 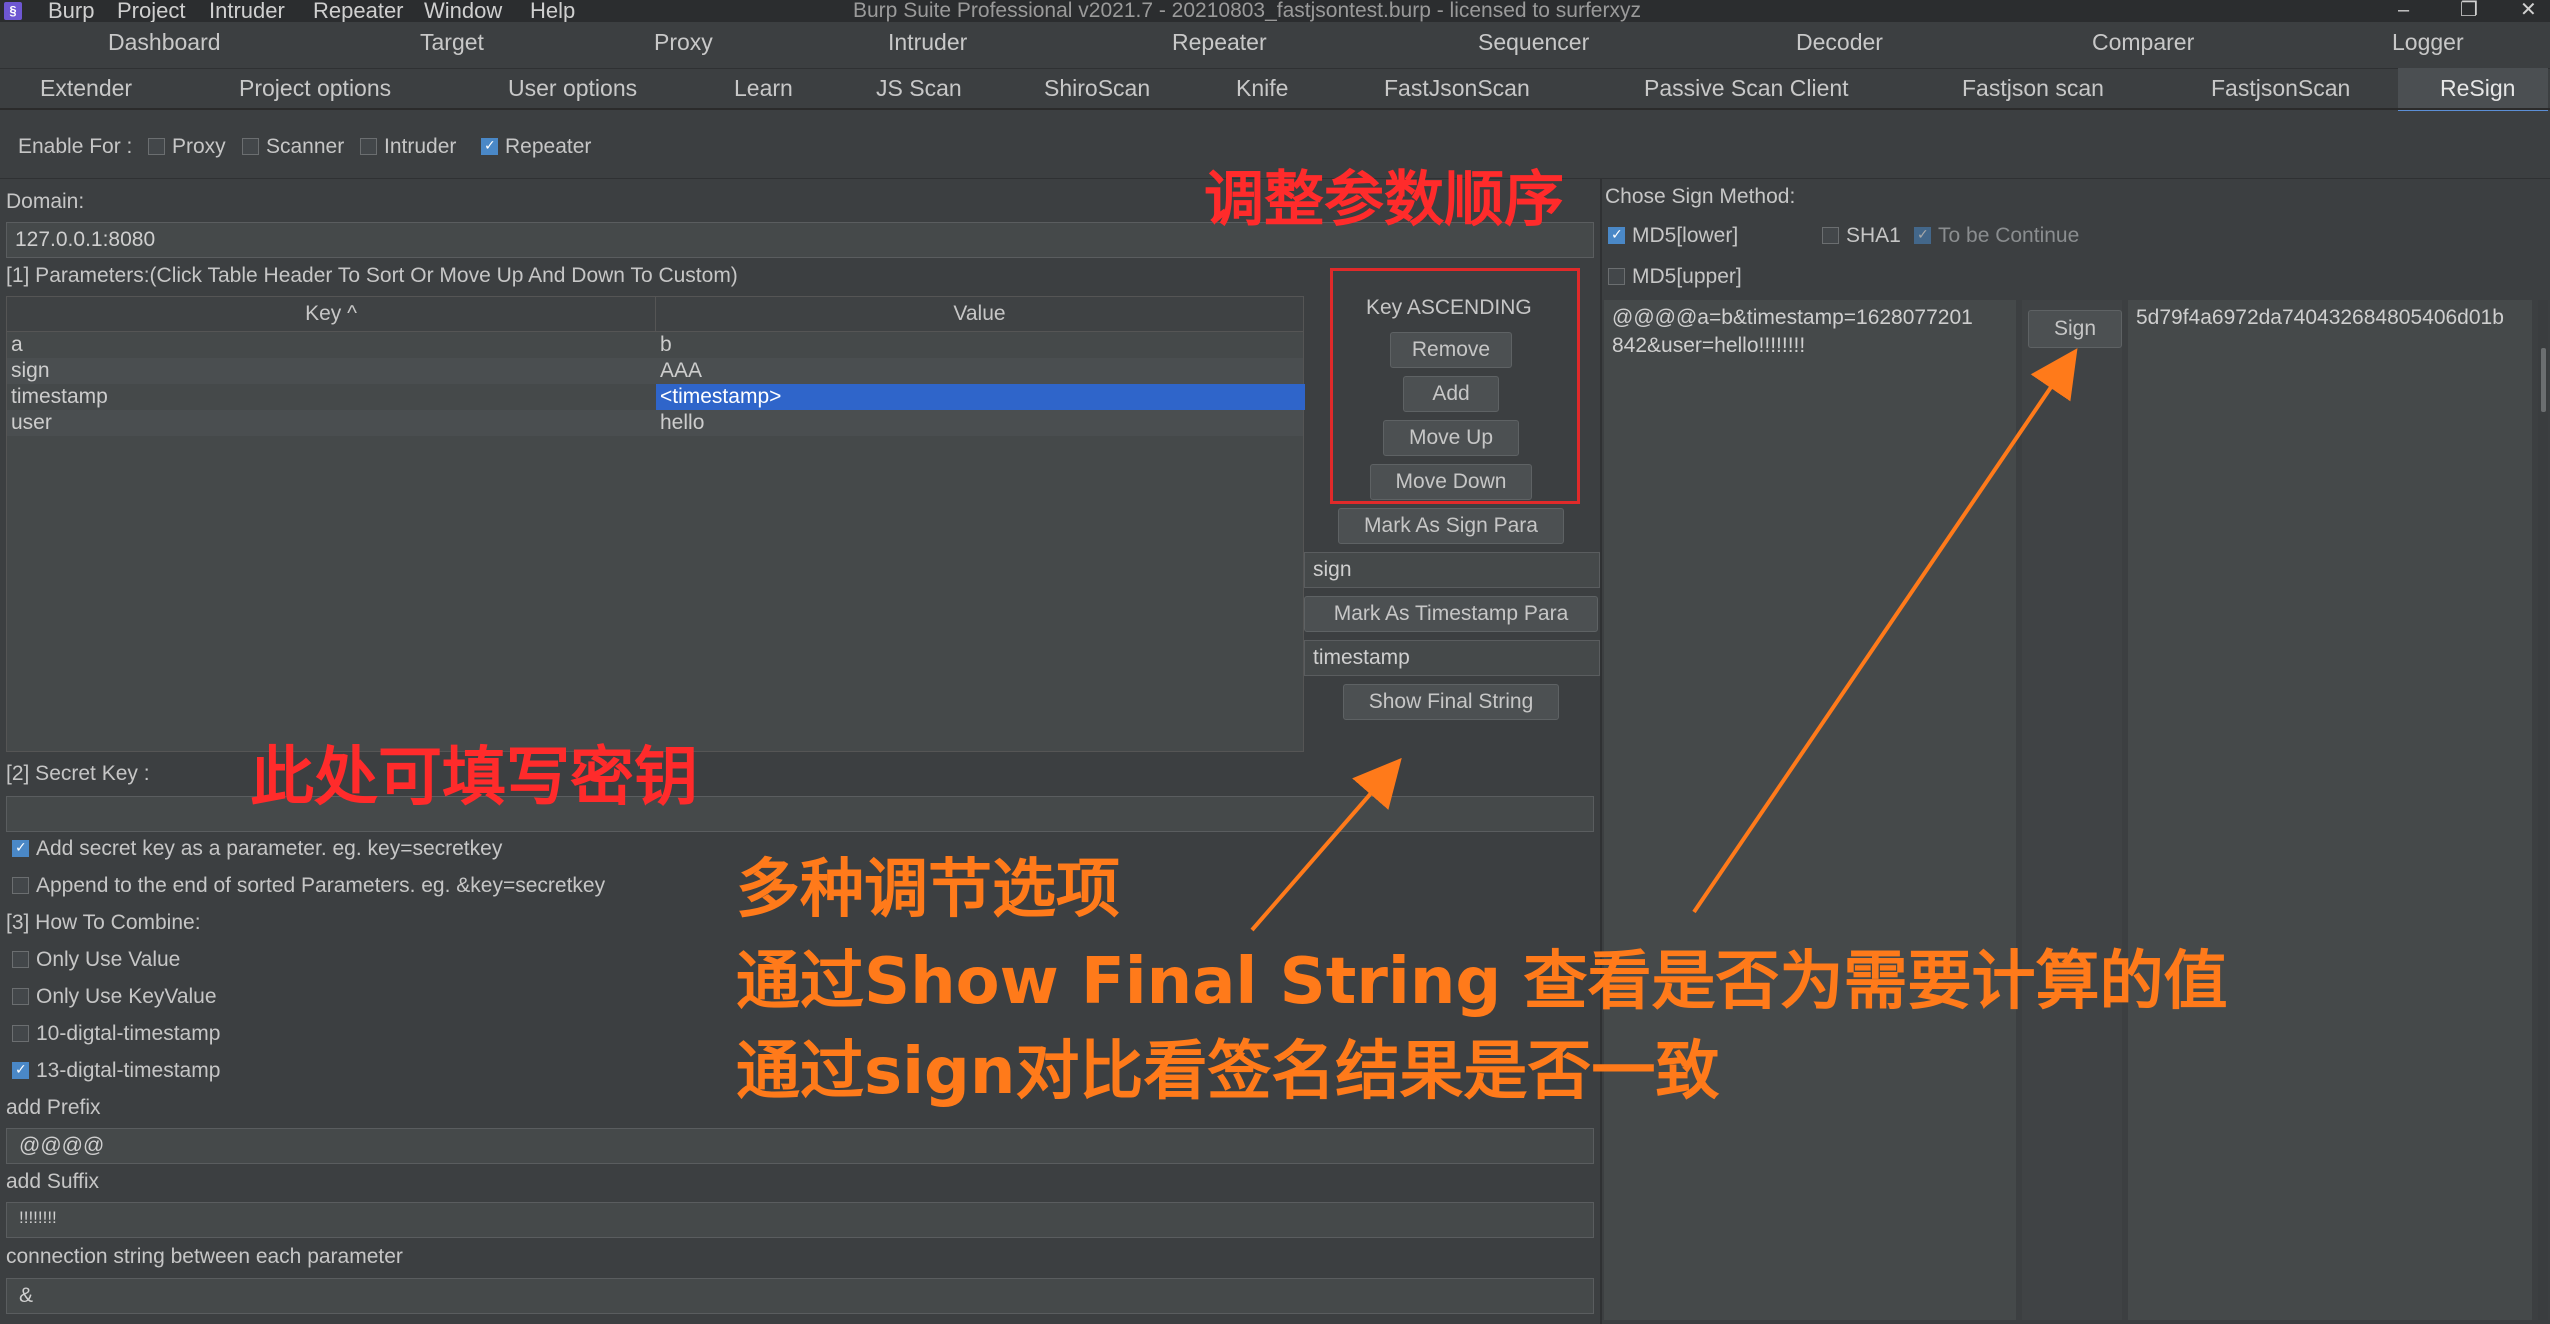 What do you see at coordinates (1326, 844) in the screenshot?
I see `arrow-to-show-final` at bounding box center [1326, 844].